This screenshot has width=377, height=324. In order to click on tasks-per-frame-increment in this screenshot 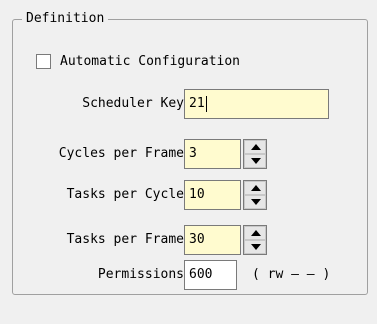, I will do `click(255, 233)`.